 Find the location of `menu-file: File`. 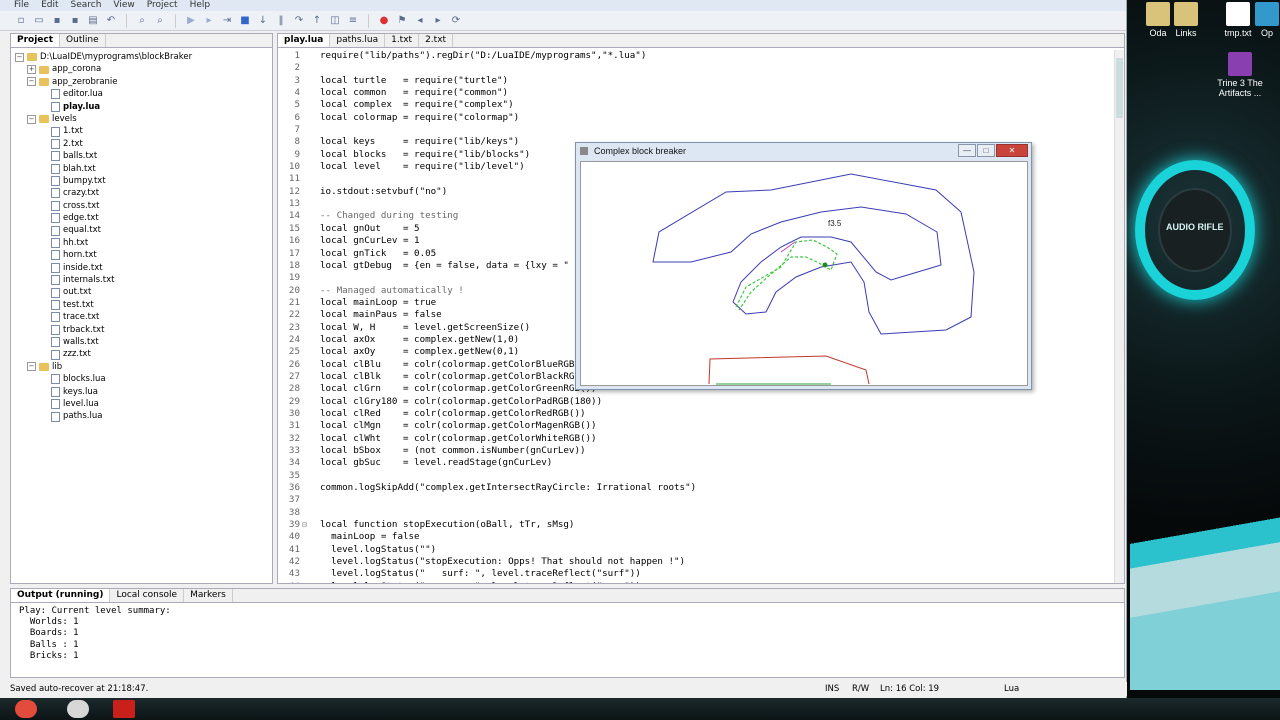

menu-file: File is located at coordinates (21, 5).